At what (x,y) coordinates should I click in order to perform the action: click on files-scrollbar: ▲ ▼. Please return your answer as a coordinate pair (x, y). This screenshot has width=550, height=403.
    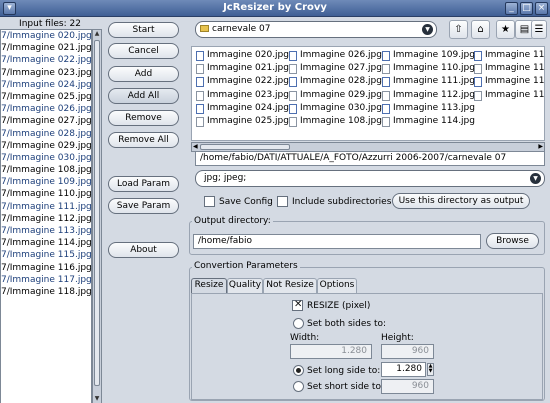
    Looking at the image, I should click on (97, 216).